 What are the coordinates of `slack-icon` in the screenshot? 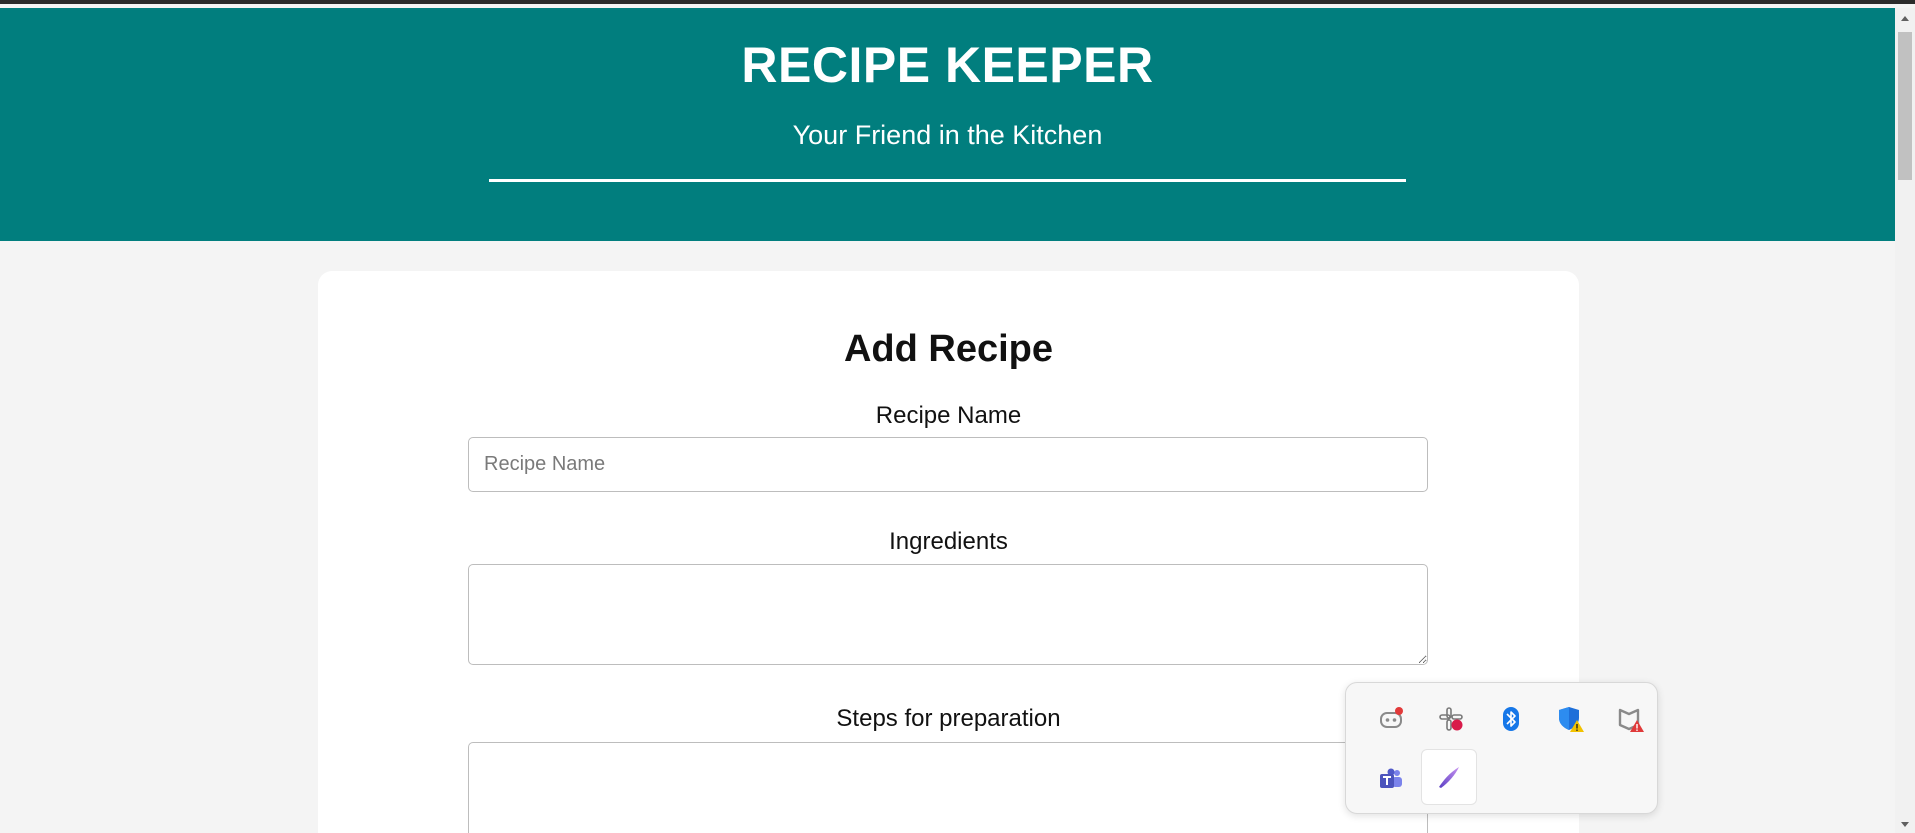 It's located at (1451, 719).